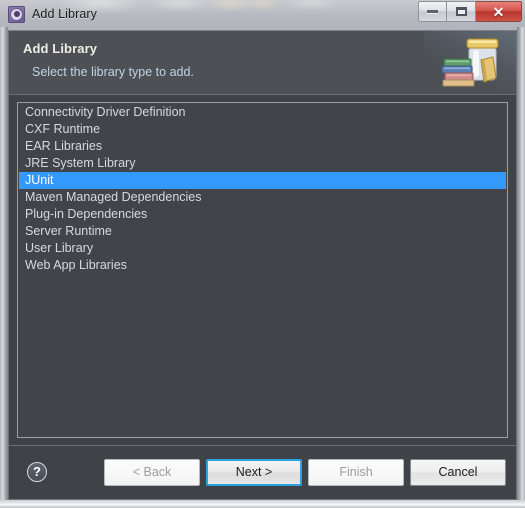  Describe the element at coordinates (16, 14) in the screenshot. I see `gear-icon` at that location.